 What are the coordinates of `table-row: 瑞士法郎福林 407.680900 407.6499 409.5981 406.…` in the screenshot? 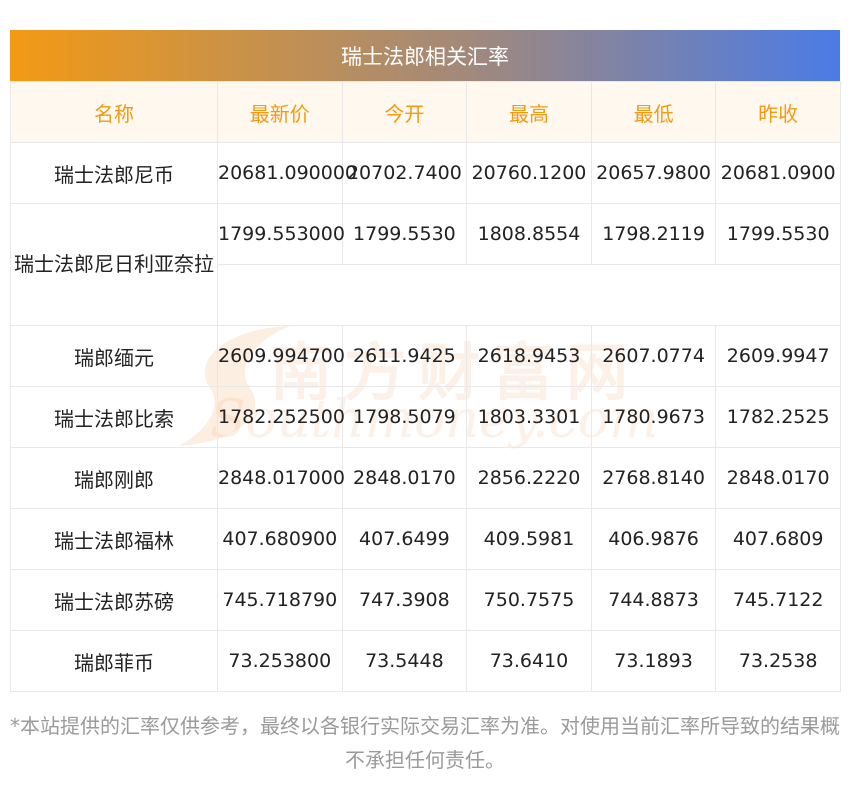 It's located at (425, 539).